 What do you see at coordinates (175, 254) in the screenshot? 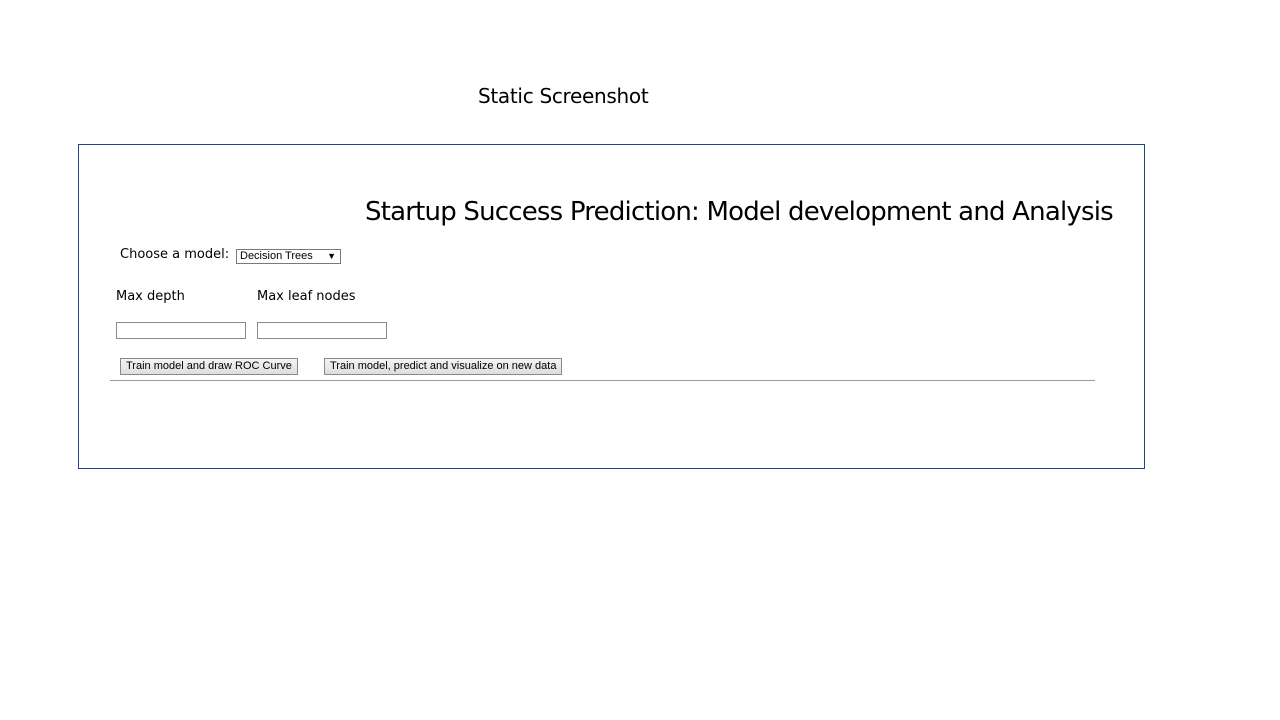
I see `model-select-label: Choose a model:` at bounding box center [175, 254].